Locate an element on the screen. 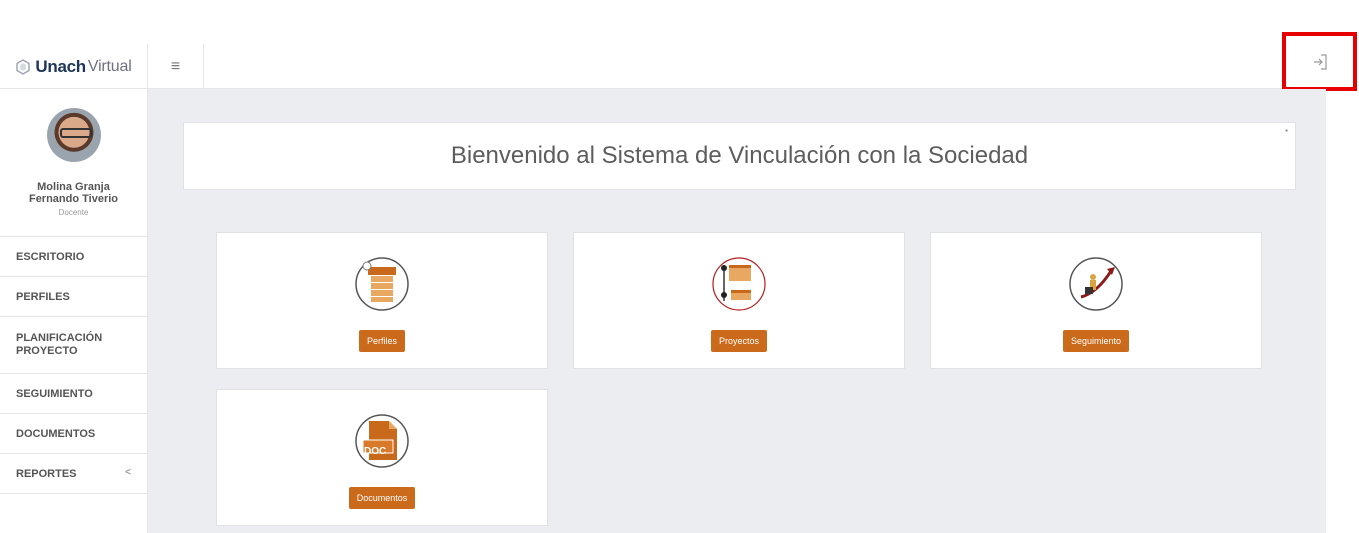 The image size is (1359, 533). collapse-icon: ▪ is located at coordinates (1286, 130).